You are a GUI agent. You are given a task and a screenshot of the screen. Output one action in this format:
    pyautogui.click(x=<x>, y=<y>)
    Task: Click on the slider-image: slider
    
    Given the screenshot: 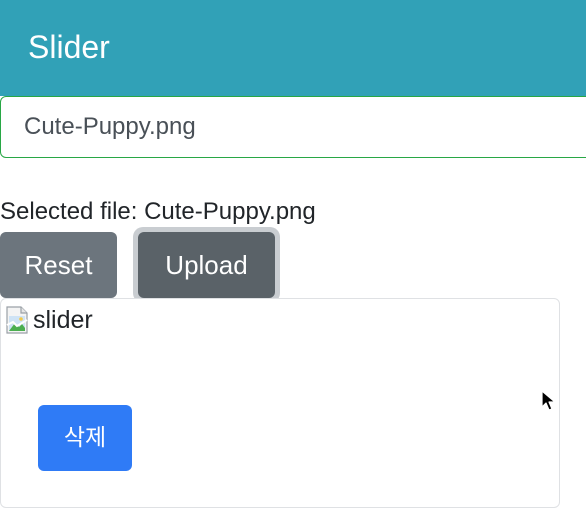 What is the action you would take?
    pyautogui.click(x=49, y=320)
    